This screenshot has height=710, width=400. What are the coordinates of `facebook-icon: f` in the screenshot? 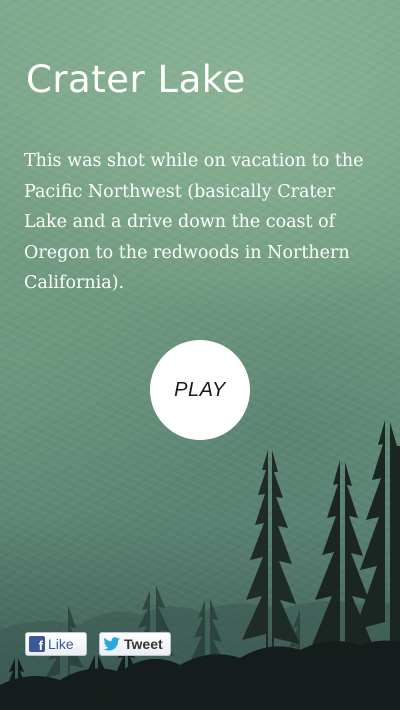 It's located at (37, 644).